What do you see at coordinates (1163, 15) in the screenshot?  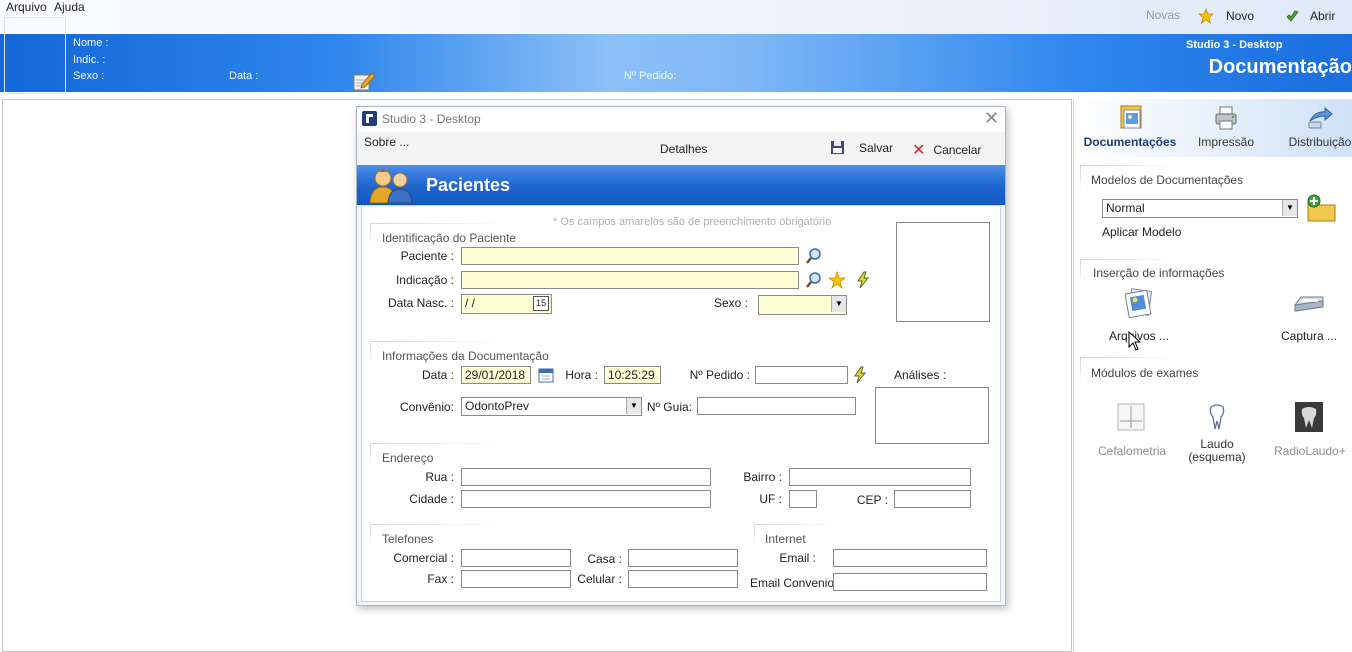 I see `news-button: Novas` at bounding box center [1163, 15].